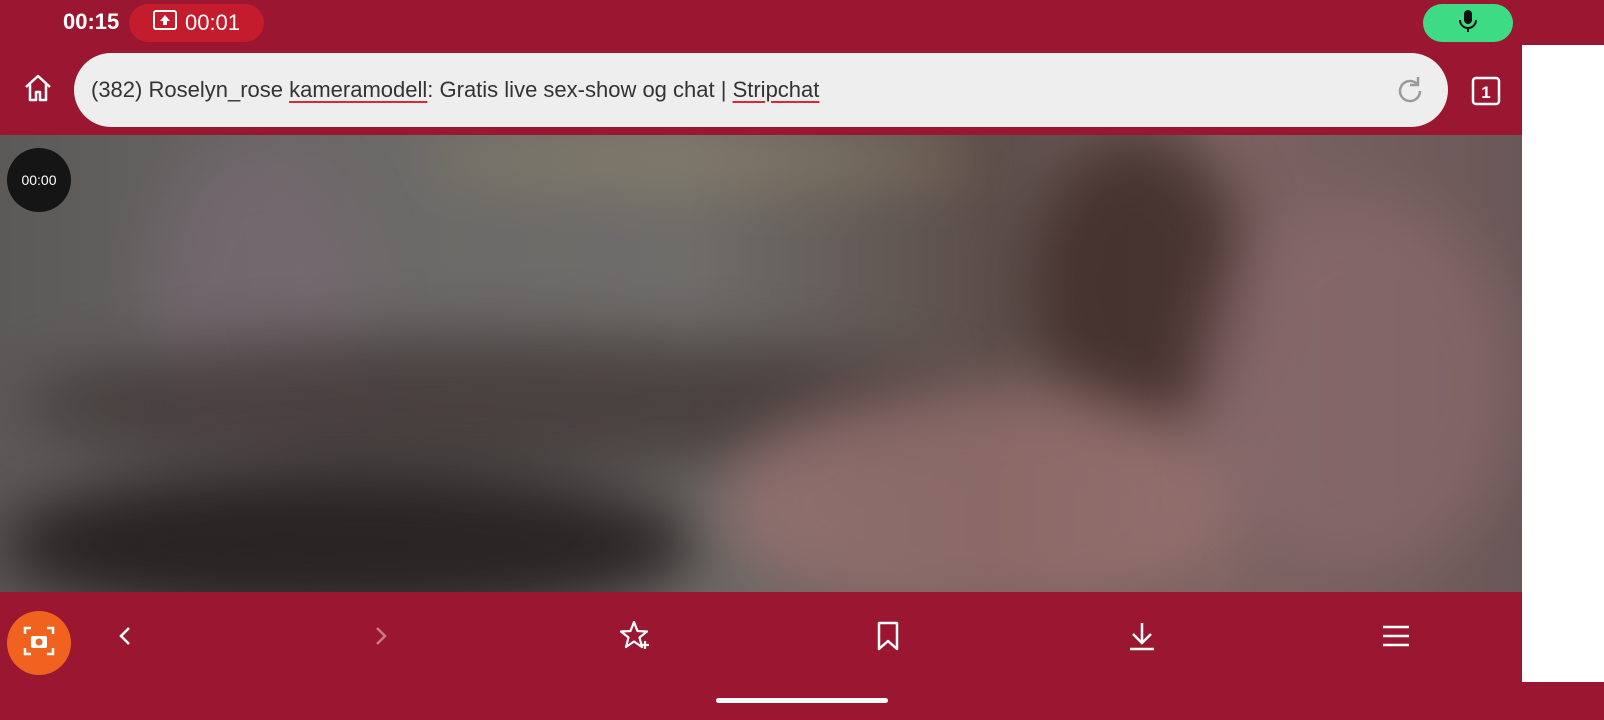 The height and width of the screenshot is (720, 1604). I want to click on menu-button, so click(1396, 638).